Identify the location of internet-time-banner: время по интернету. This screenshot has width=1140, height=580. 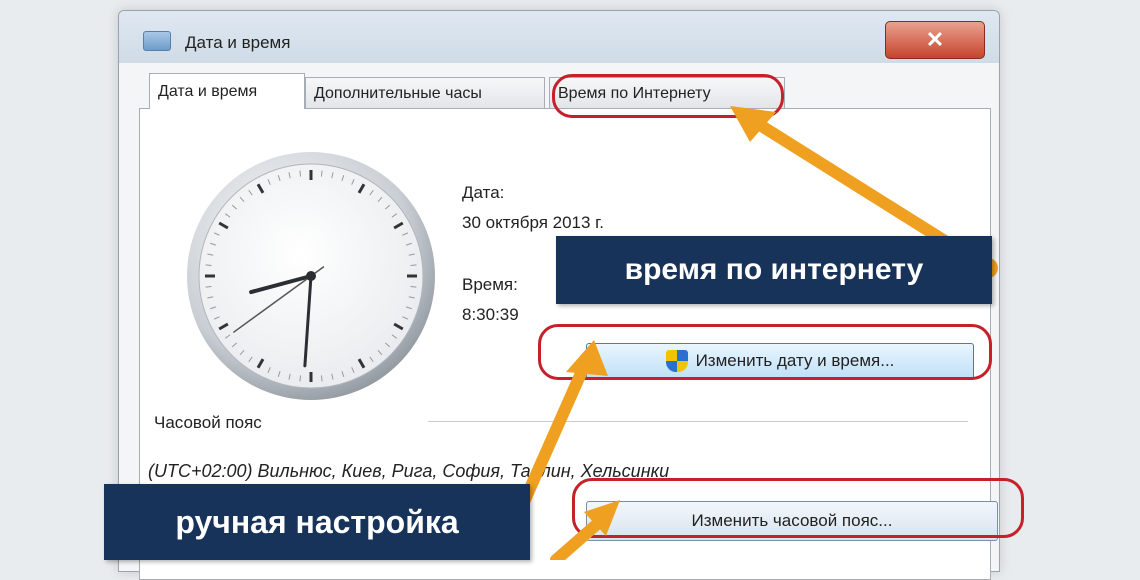
(774, 270).